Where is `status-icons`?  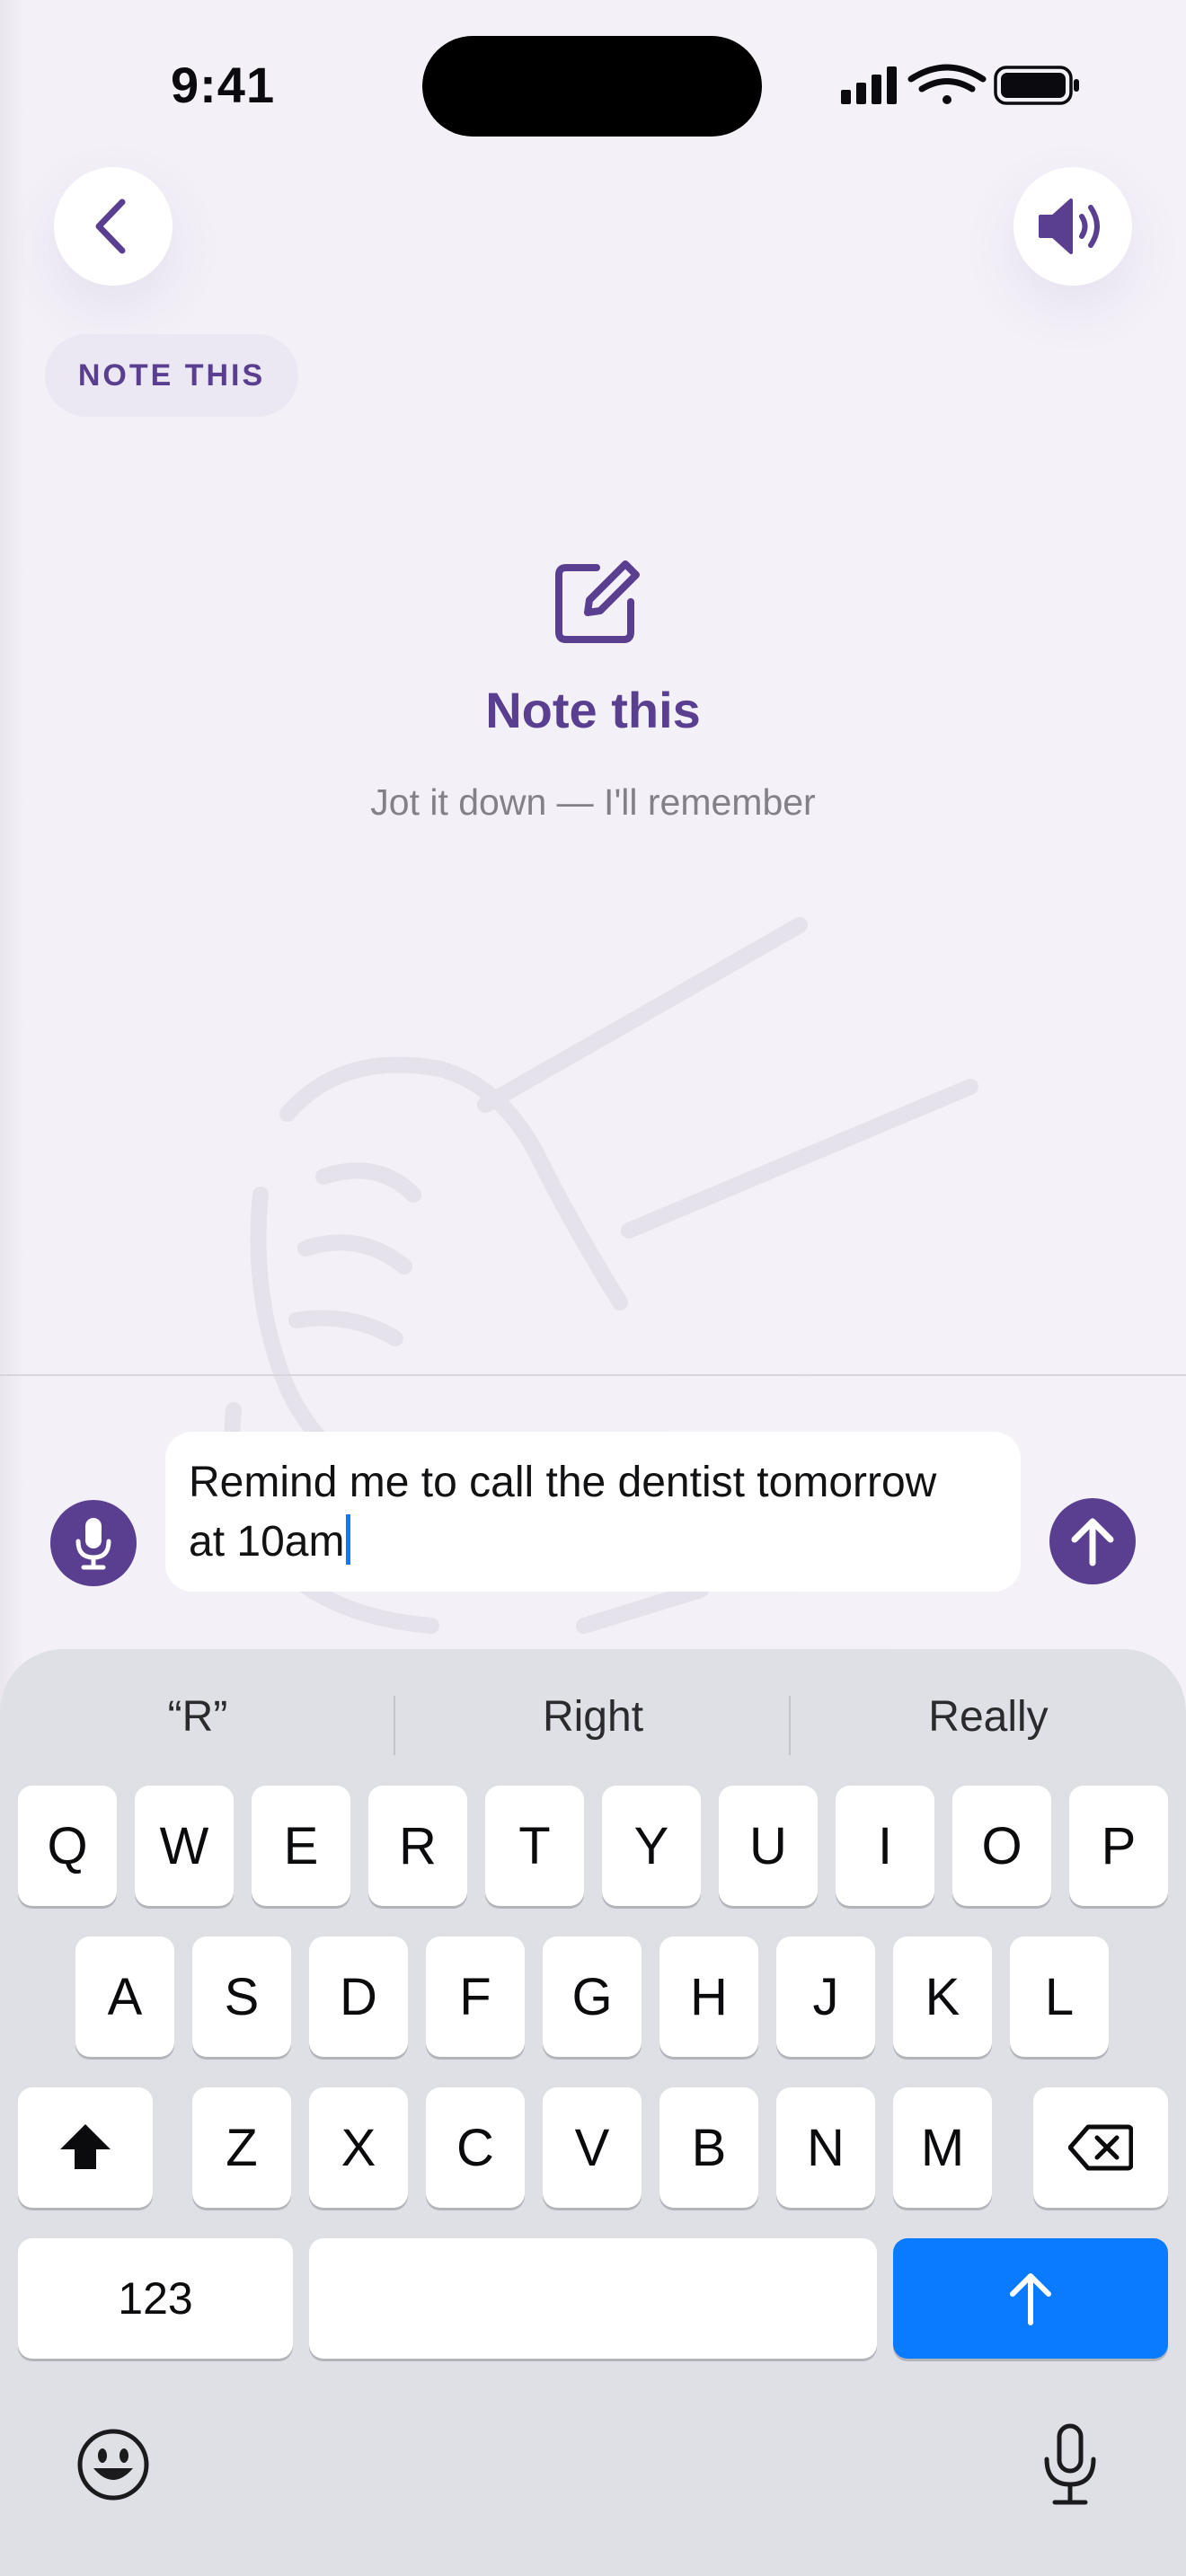 status-icons is located at coordinates (960, 87).